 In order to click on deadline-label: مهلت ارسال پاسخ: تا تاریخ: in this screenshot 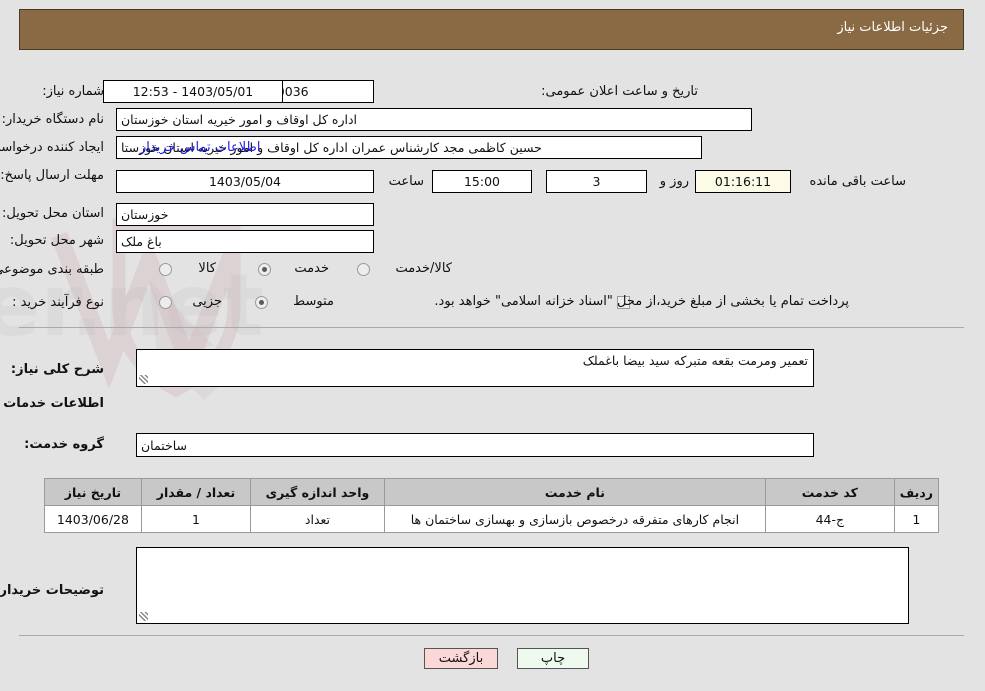, I will do `click(52, 175)`.